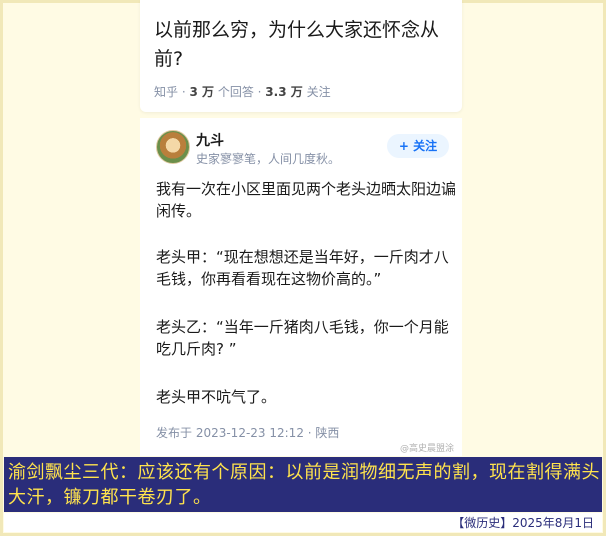 The height and width of the screenshot is (536, 606). What do you see at coordinates (210, 140) in the screenshot?
I see `author-name: 九斗` at bounding box center [210, 140].